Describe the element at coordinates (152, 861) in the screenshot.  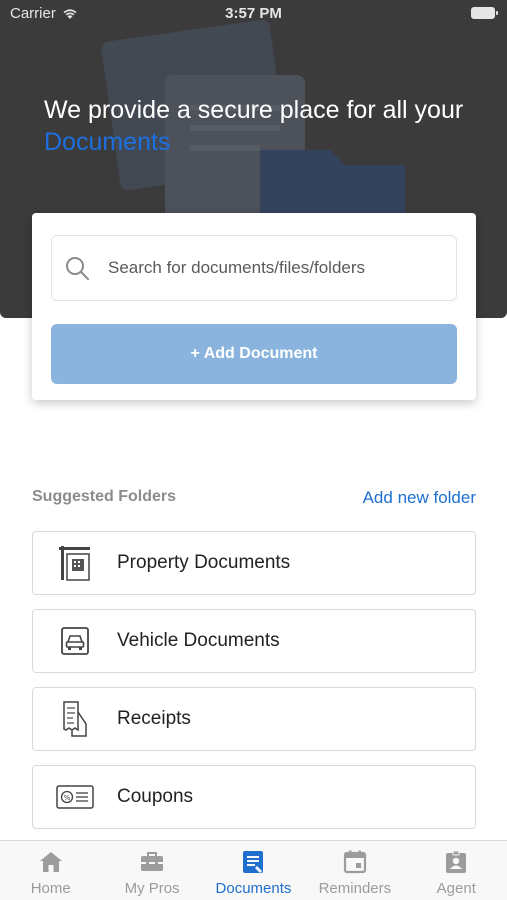
I see `toolbox-icon` at that location.